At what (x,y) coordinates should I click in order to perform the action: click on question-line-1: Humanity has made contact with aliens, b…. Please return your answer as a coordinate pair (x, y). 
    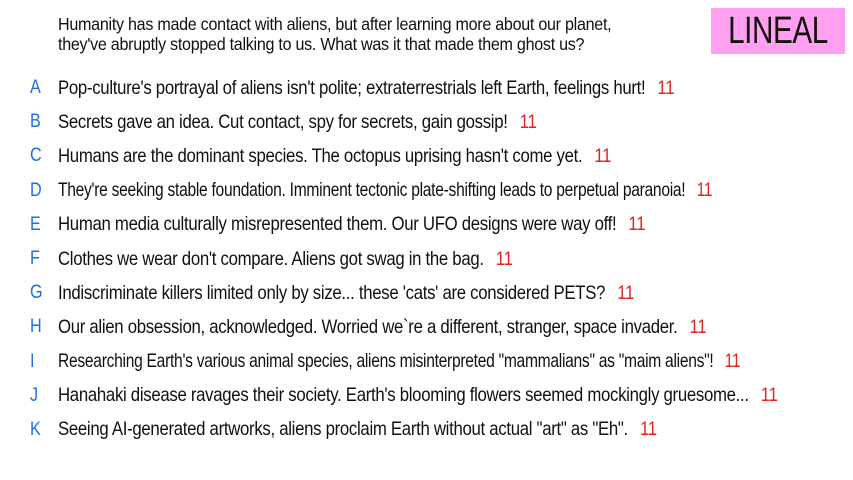
    Looking at the image, I should click on (335, 24).